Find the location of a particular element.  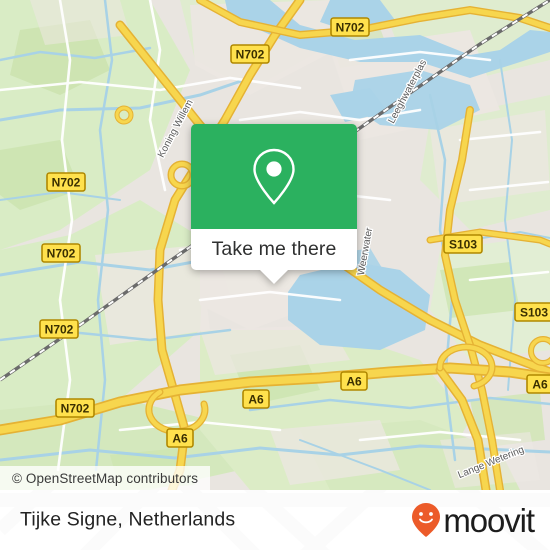

take-me-there-card: Take me there is located at coordinates (274, 204).